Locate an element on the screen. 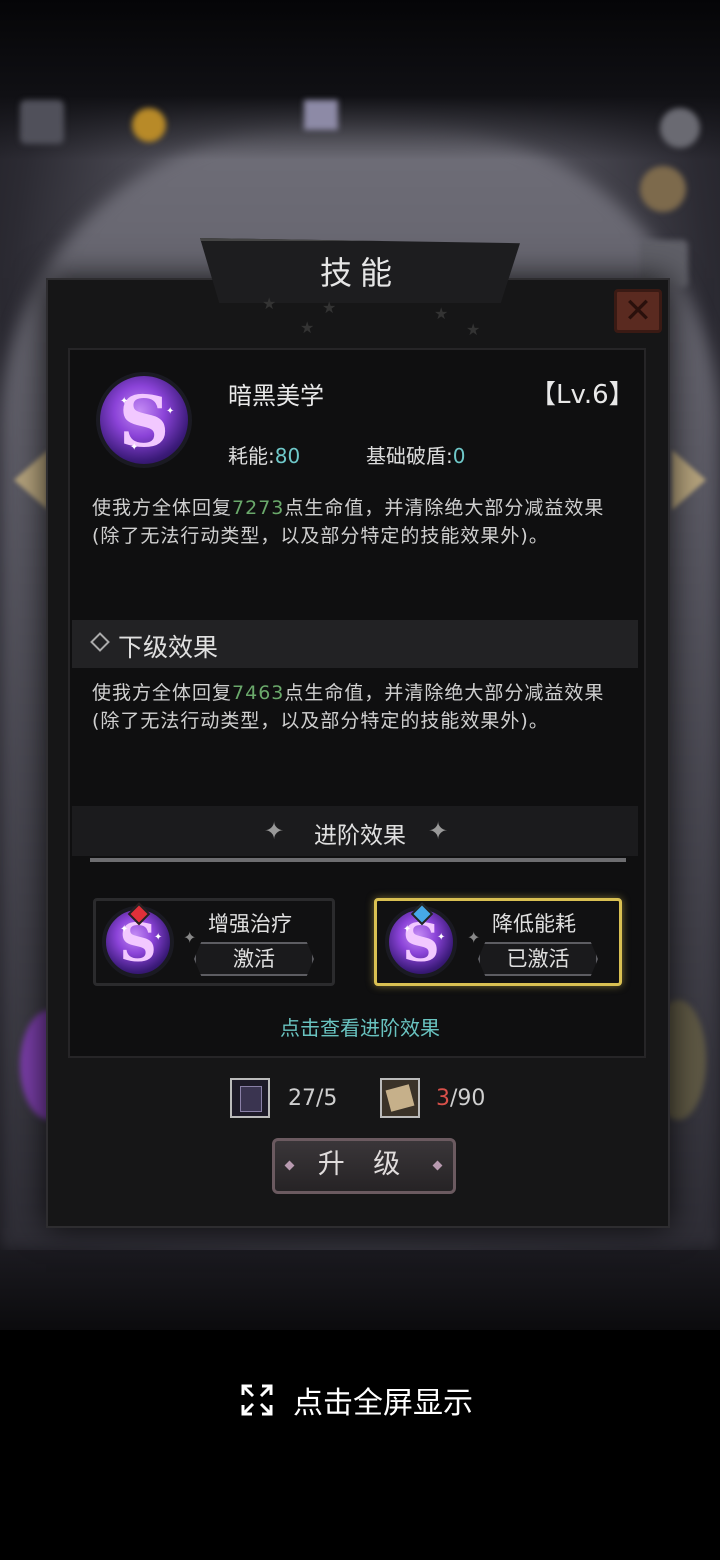 The width and height of the screenshot is (720, 1560). card-title: 降低能耗 is located at coordinates (534, 924).